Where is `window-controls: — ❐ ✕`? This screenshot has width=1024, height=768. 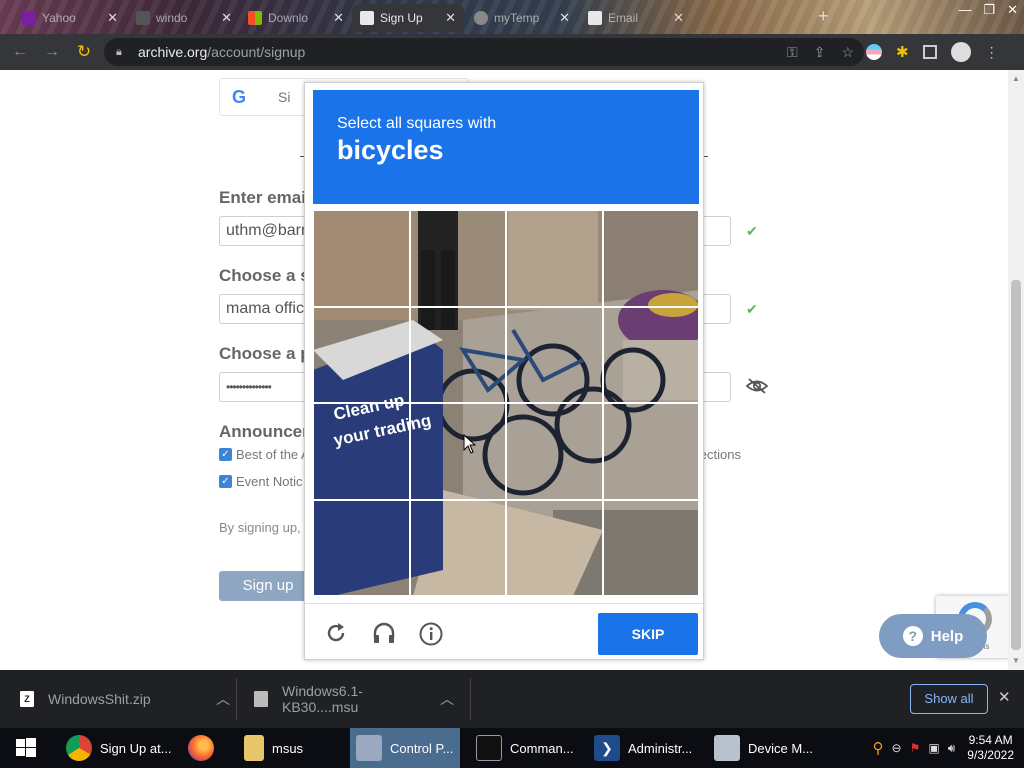 window-controls: — ❐ ✕ is located at coordinates (988, 9).